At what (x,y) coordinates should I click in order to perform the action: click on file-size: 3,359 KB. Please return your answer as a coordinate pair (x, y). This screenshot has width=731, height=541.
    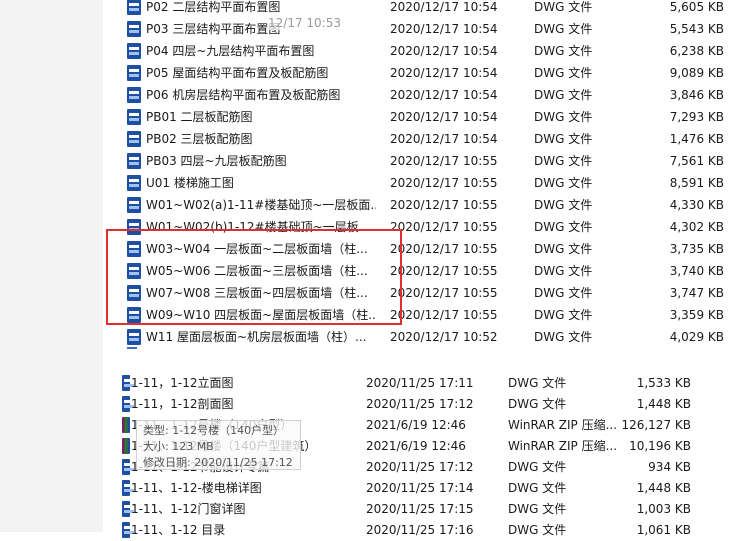
    Looking at the image, I should click on (696, 315).